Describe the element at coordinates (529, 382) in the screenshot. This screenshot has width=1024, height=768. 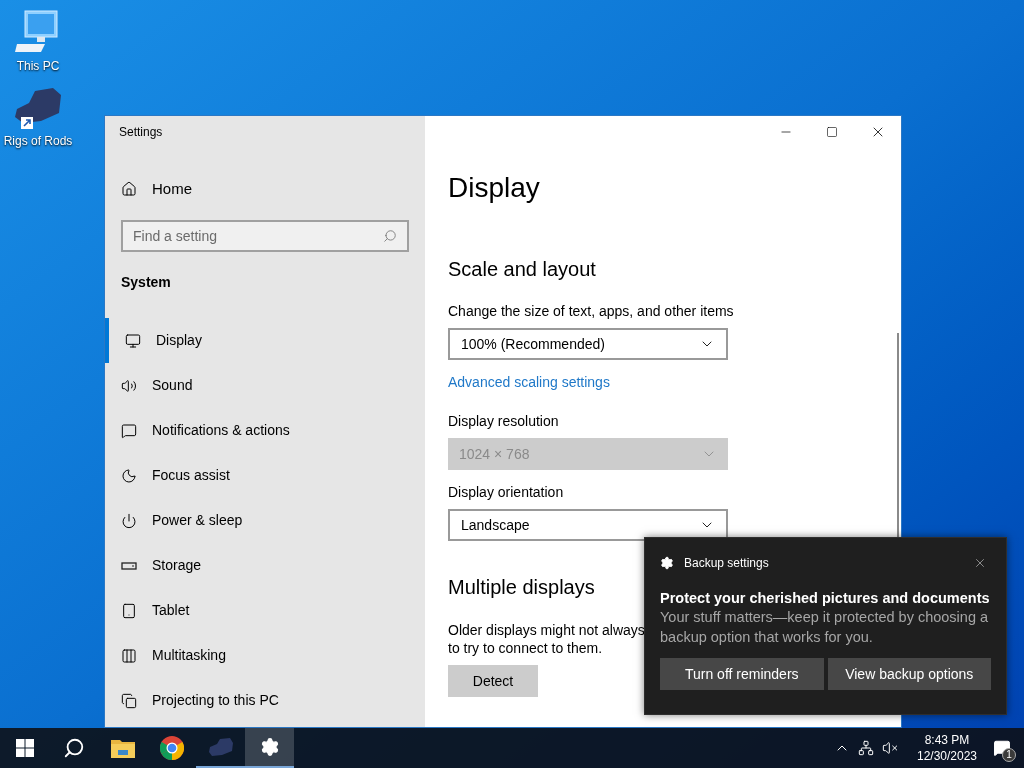
I see `advanced-scaling-link: Advanced scaling settings` at that location.